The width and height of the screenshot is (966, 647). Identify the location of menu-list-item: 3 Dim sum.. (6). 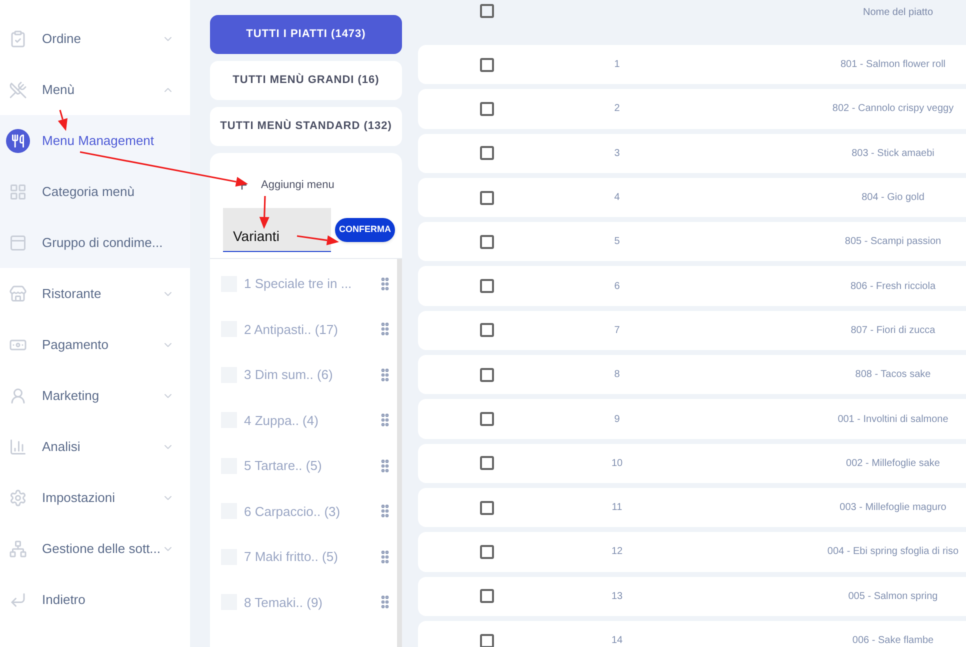
(303, 375).